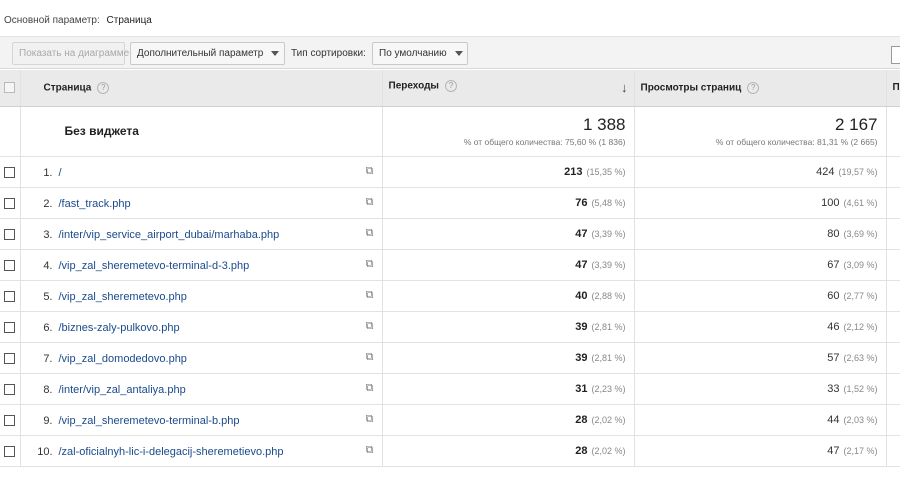  What do you see at coordinates (760, 172) in the screenshot?
I see `pageviews-cell: 424 (19,57 %)` at bounding box center [760, 172].